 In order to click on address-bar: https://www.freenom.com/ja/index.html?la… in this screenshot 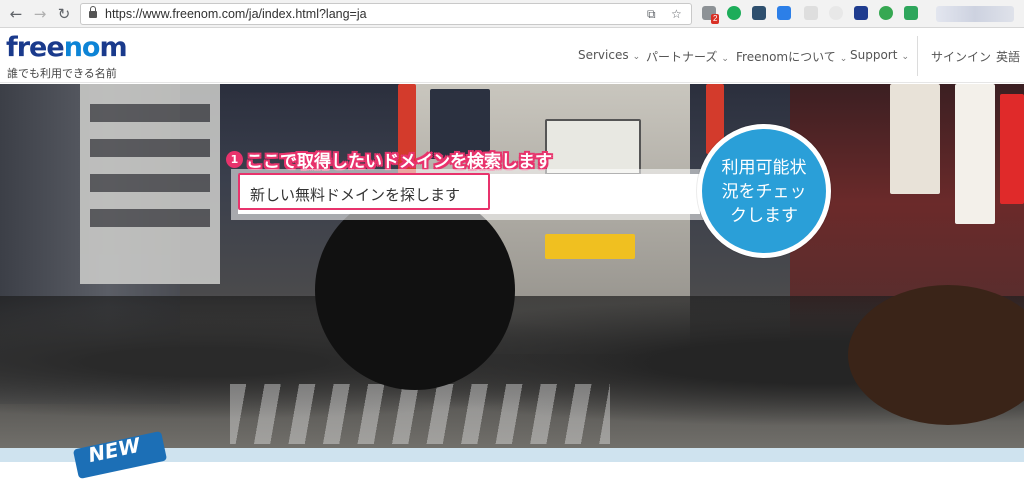, I will do `click(386, 14)`.